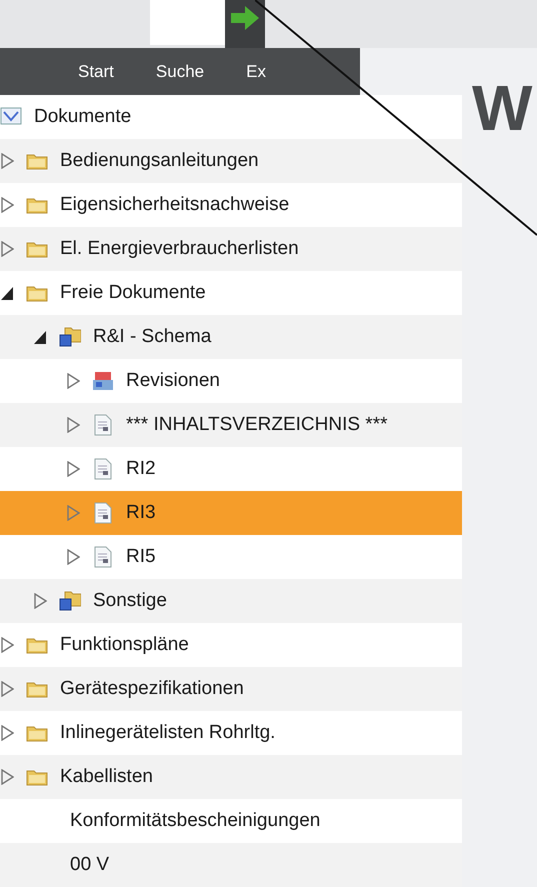 This screenshot has height=887, width=537. What do you see at coordinates (231, 645) in the screenshot?
I see `tree-row: Funktionspläne` at bounding box center [231, 645].